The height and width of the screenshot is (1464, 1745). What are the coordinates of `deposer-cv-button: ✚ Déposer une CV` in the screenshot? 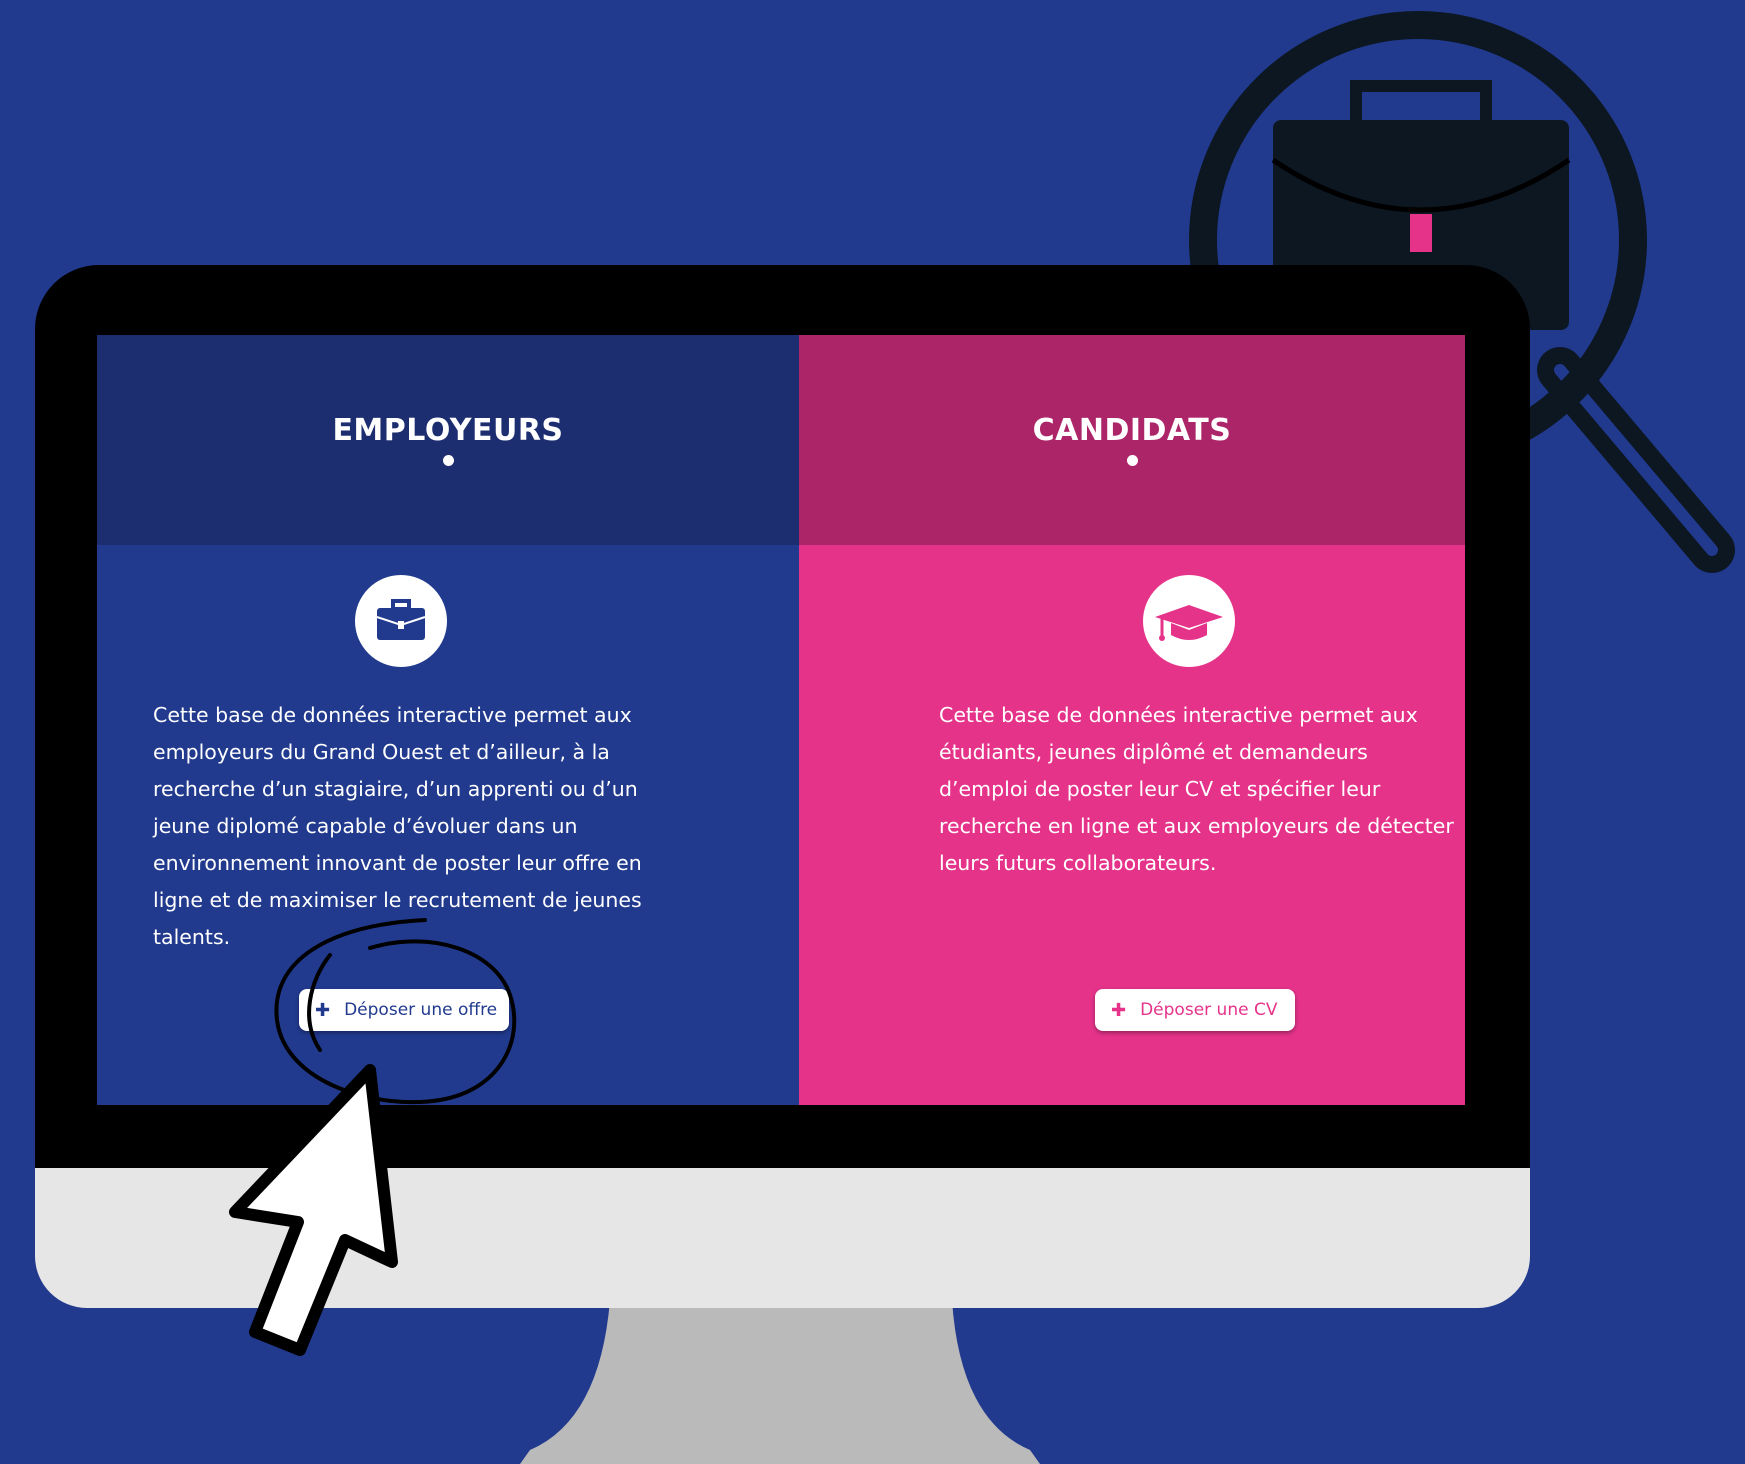 It's located at (1195, 1010).